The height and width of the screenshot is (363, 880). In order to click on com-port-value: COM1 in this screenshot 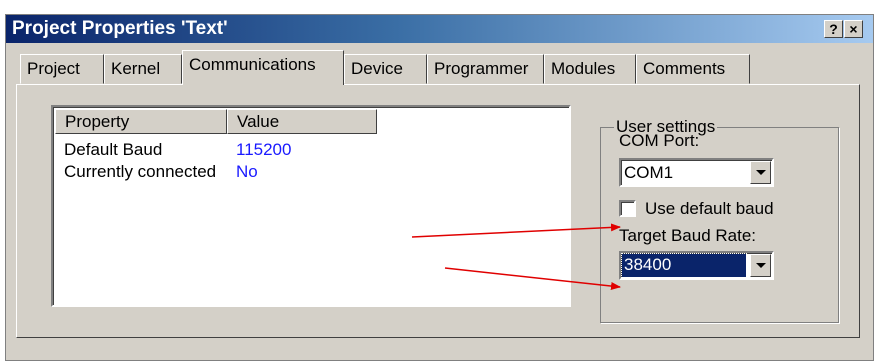, I will do `click(649, 172)`.